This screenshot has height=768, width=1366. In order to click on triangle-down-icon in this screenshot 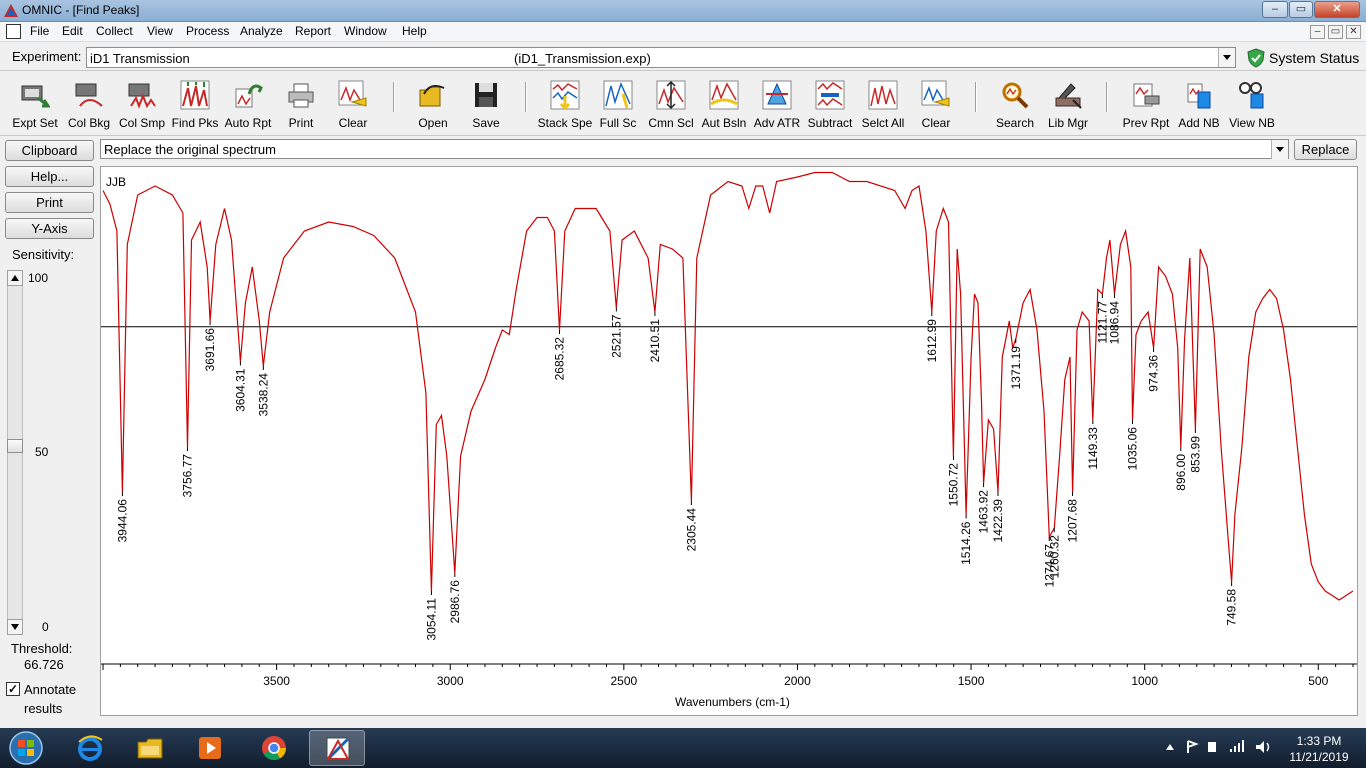, I will do `click(15, 627)`.